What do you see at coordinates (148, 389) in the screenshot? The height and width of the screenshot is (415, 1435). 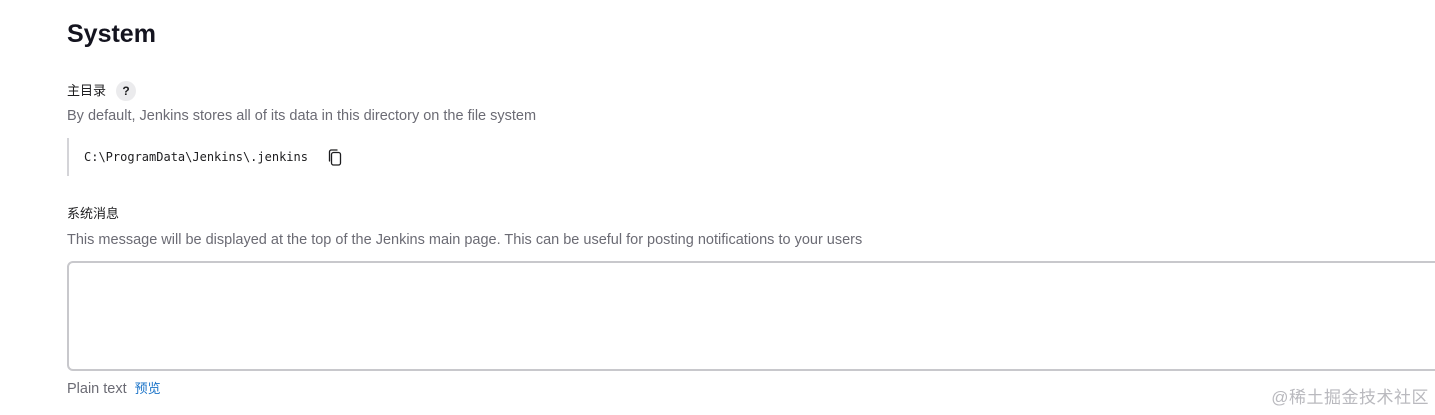 I see `preview-link: 预览` at bounding box center [148, 389].